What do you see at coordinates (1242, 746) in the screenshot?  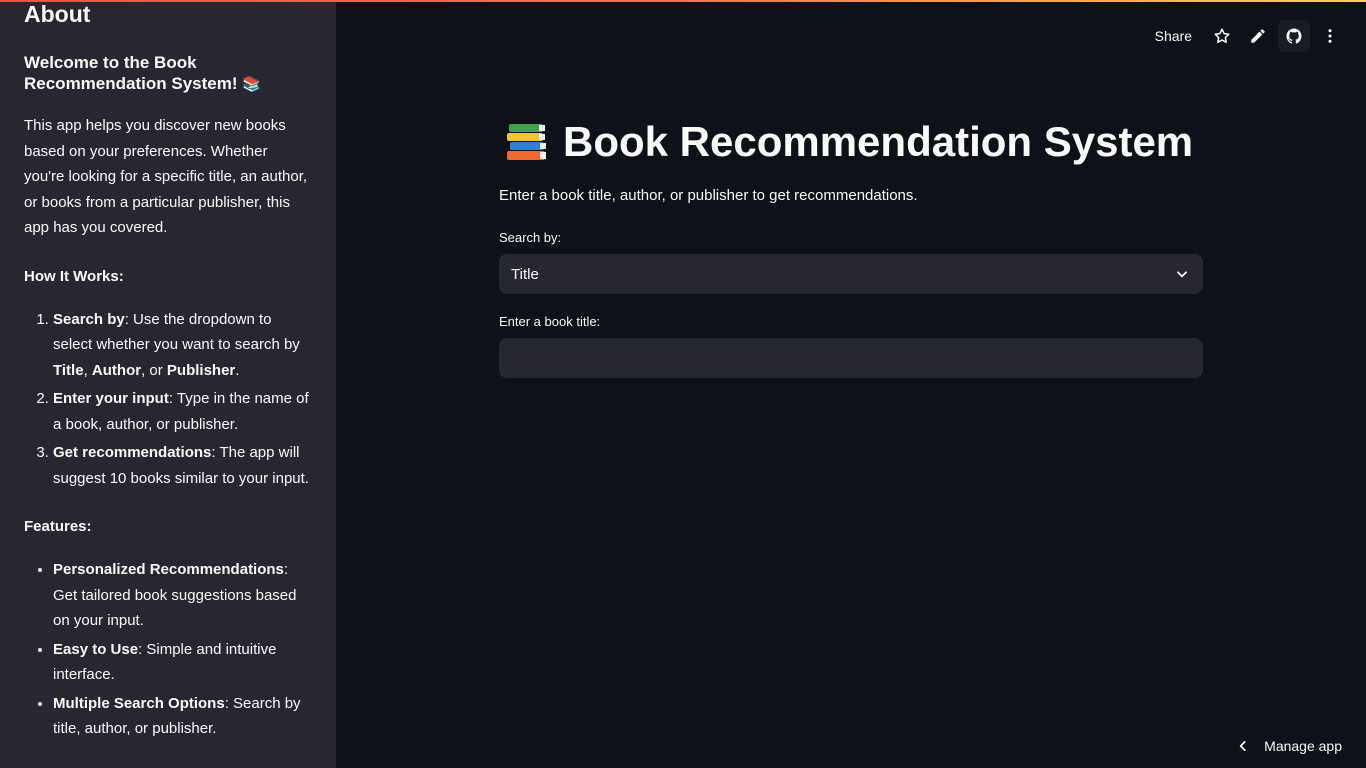 I see `chevron-left-icon` at bounding box center [1242, 746].